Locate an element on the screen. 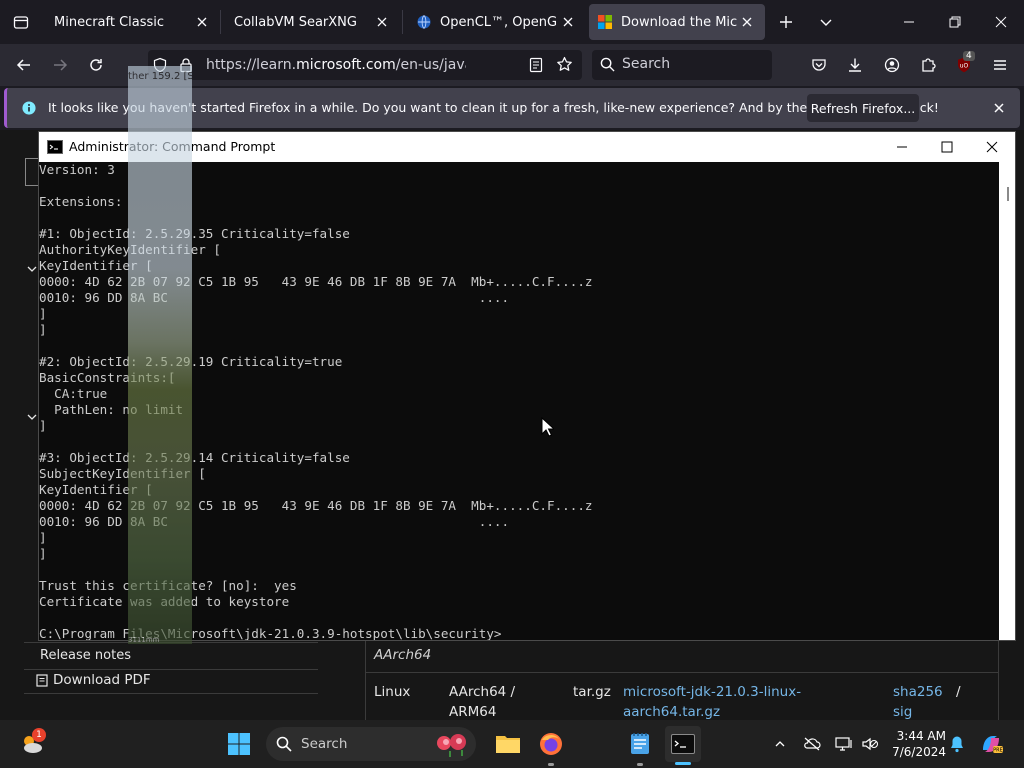 This screenshot has height=768, width=1024. info-icon is located at coordinates (29, 108).